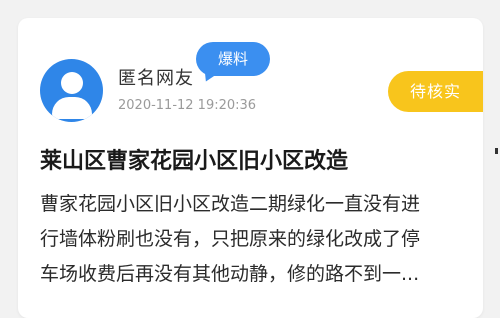 The image size is (500, 318). Describe the element at coordinates (187, 105) in the screenshot. I see `post-timestamp: 2020-11-12 19:20:36` at that location.